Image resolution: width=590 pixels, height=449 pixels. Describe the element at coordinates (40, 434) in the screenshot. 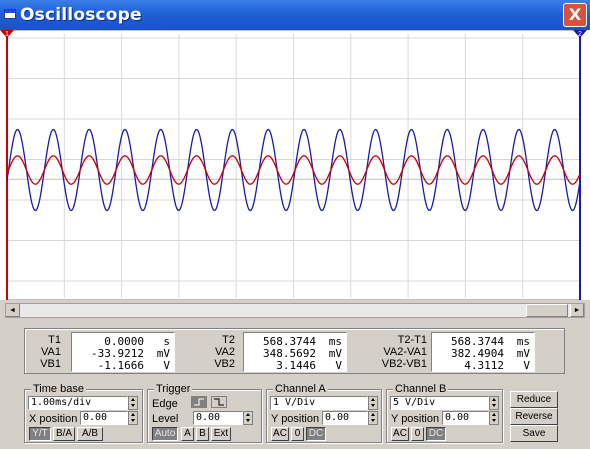

I see `yt-mode-button: Y/T` at that location.